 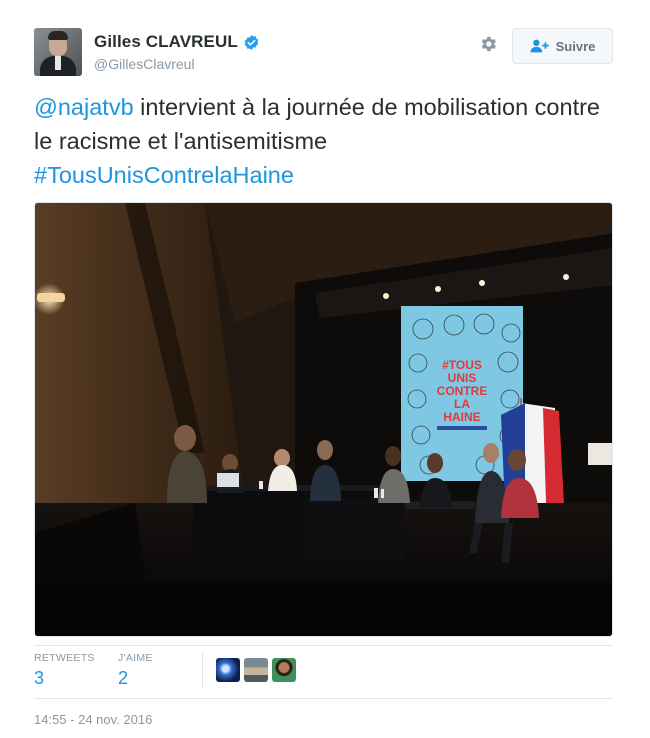 What do you see at coordinates (58, 52) in the screenshot?
I see `avatar` at bounding box center [58, 52].